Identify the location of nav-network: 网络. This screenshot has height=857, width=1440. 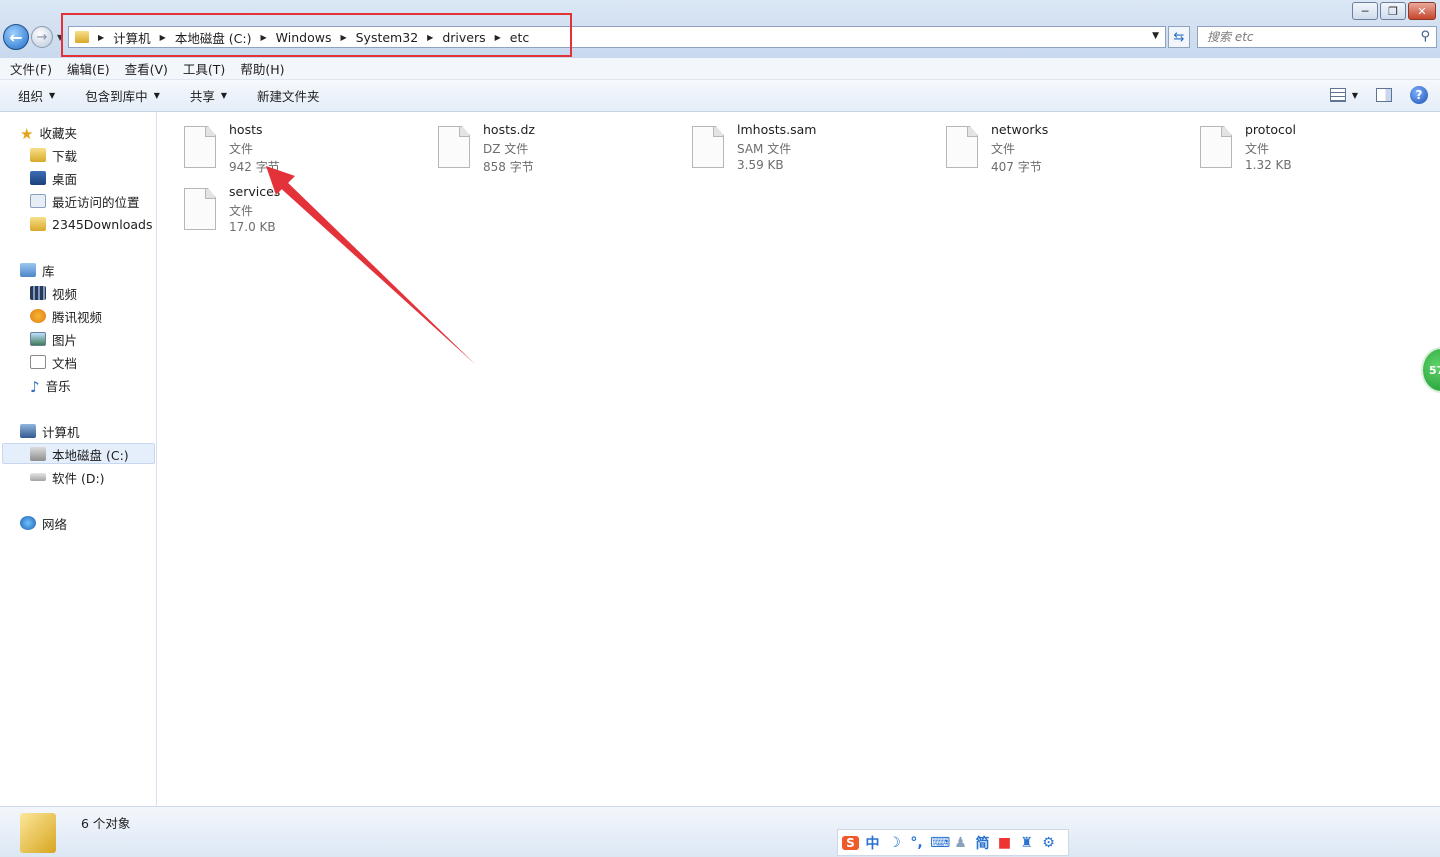
(43, 523).